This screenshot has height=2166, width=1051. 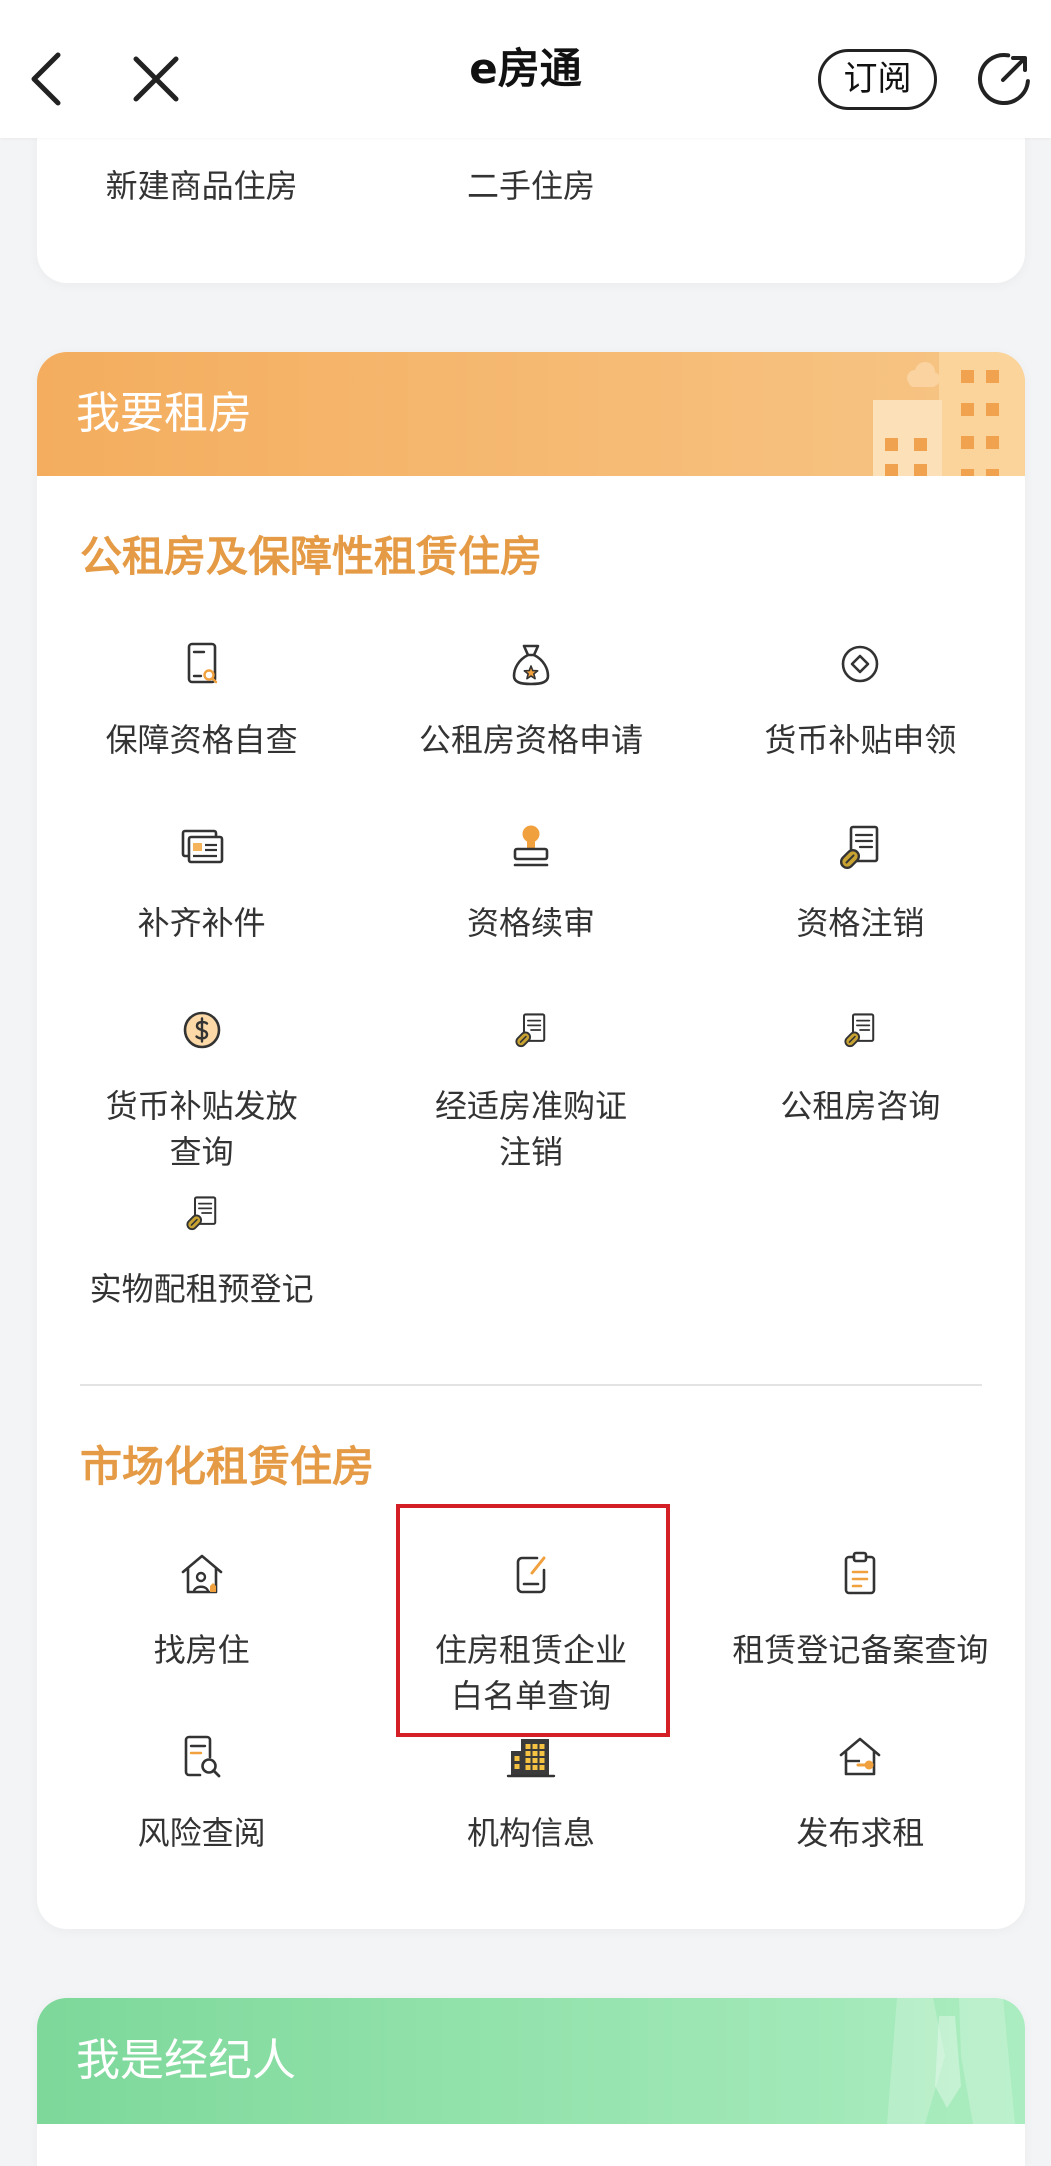 I want to click on service-item-label: 货币补贴发放 查询, so click(x=201, y=1129).